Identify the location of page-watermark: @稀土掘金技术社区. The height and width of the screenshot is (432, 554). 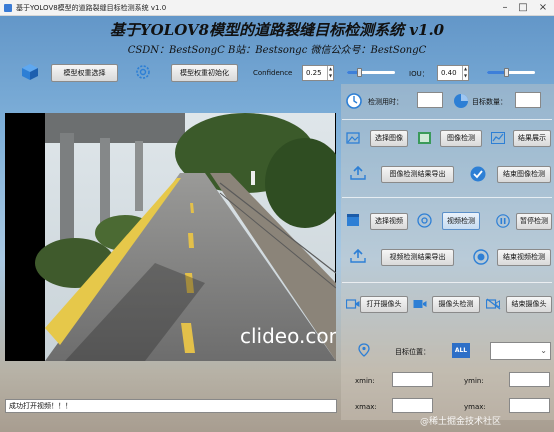
(461, 422).